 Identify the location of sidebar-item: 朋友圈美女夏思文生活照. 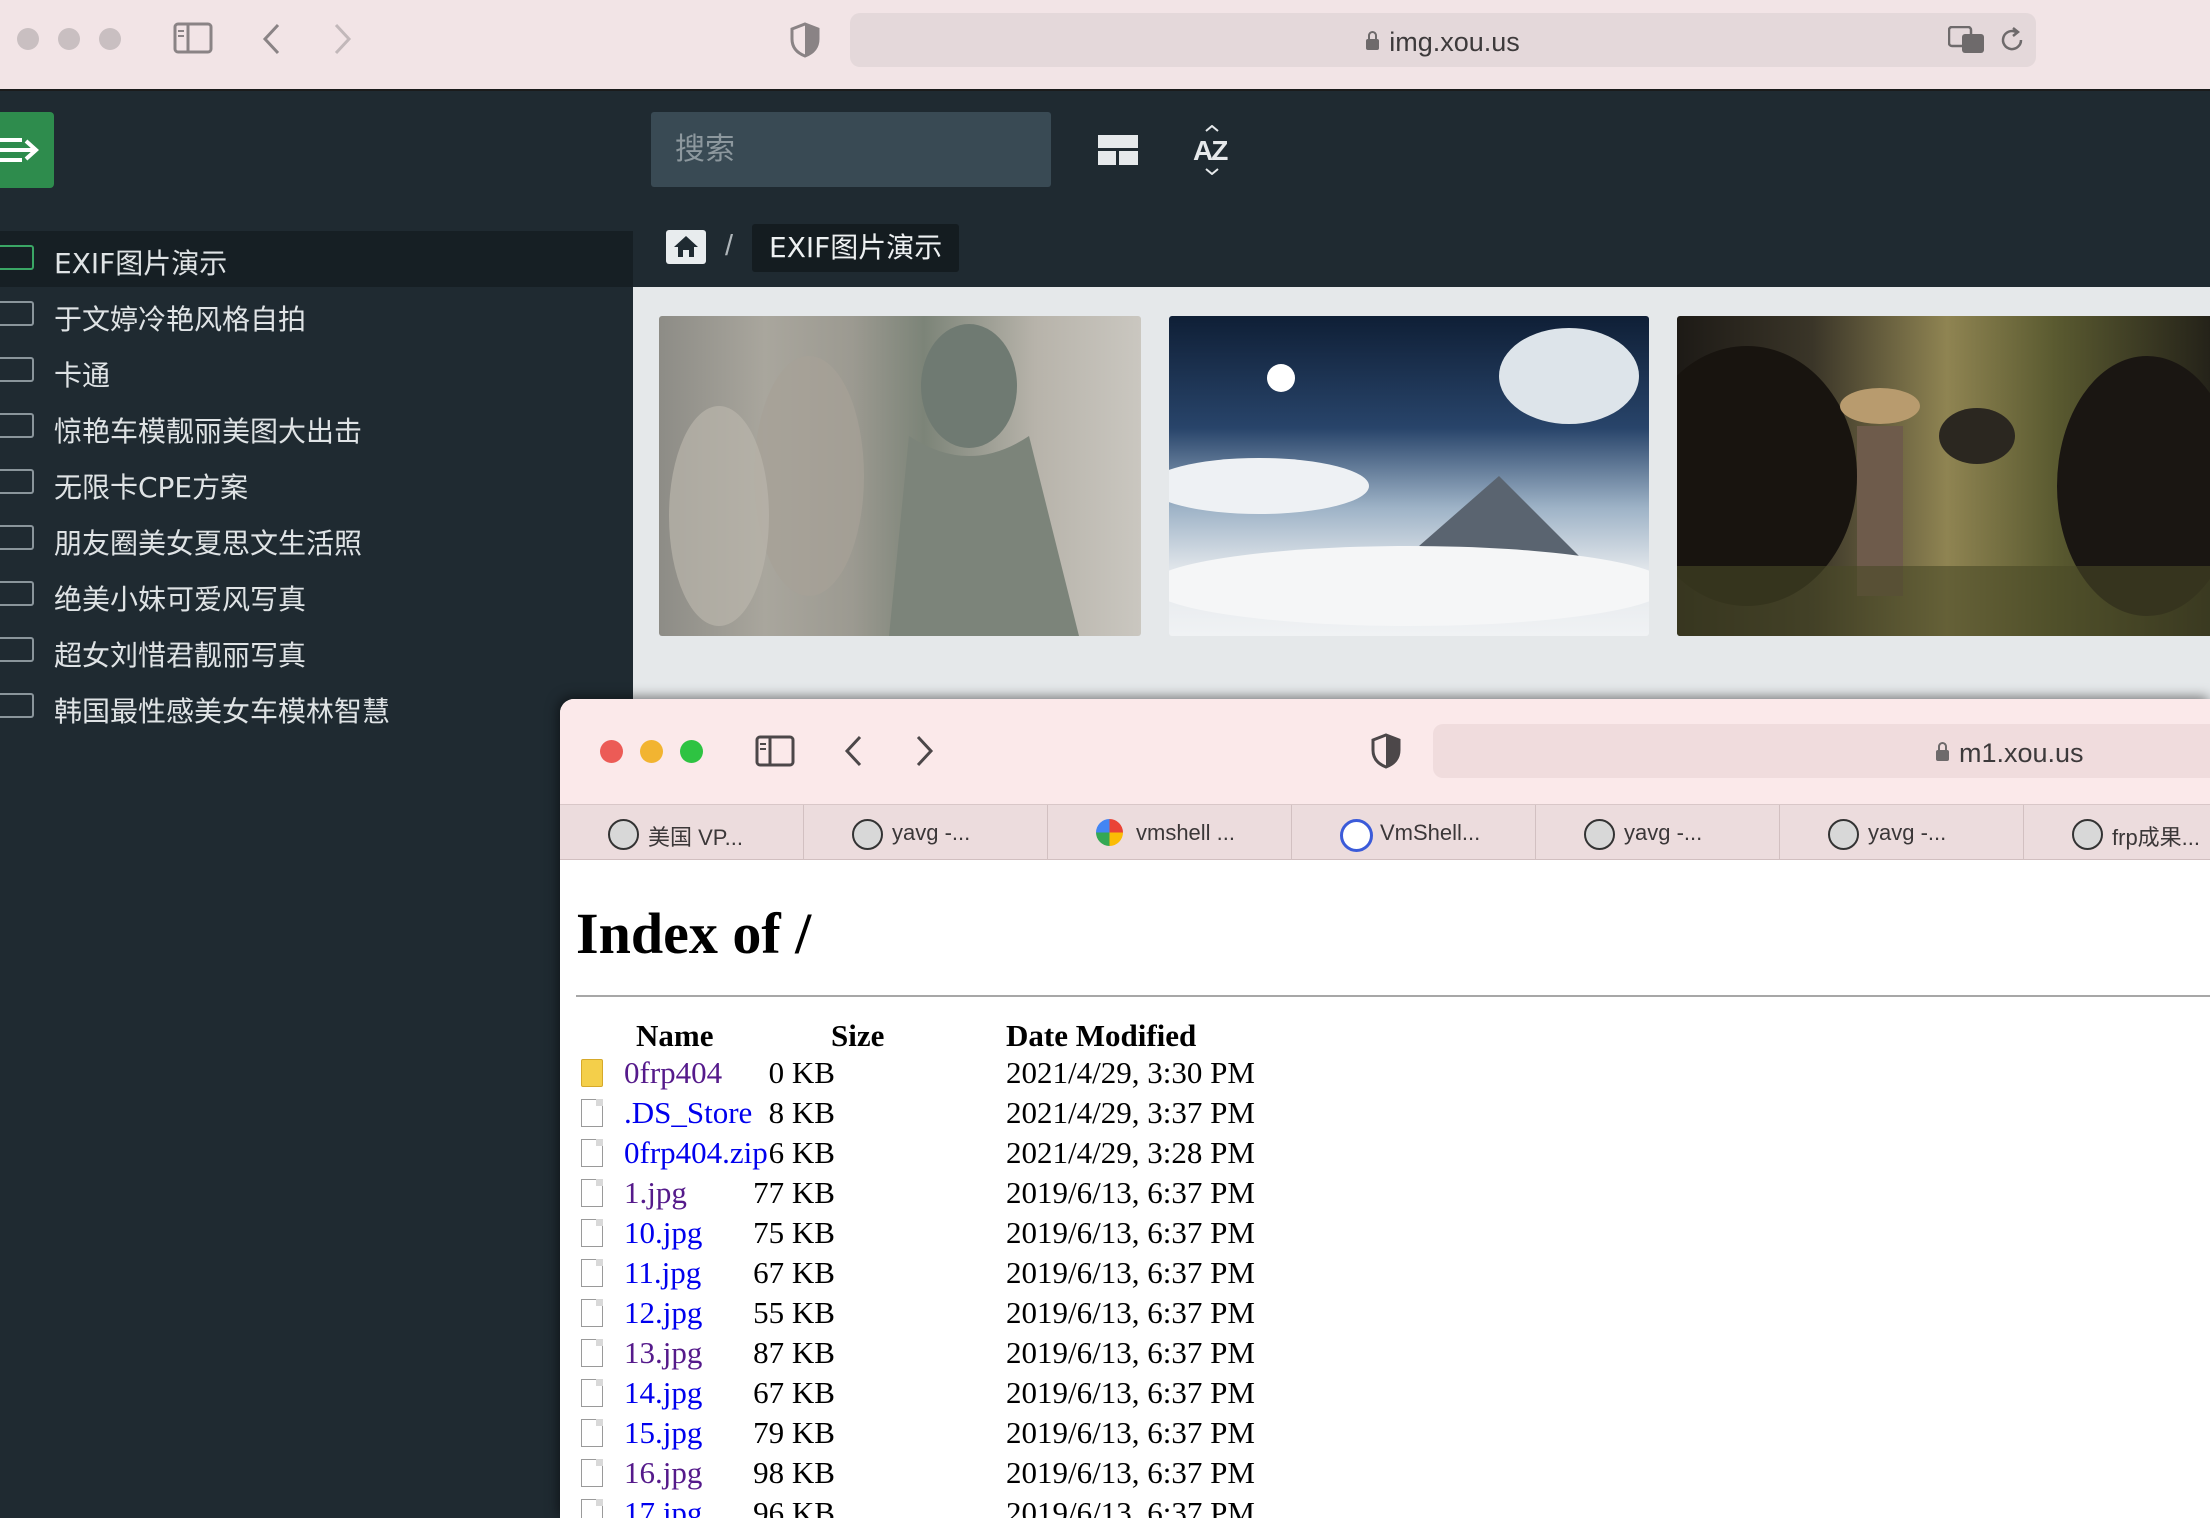
(316, 539).